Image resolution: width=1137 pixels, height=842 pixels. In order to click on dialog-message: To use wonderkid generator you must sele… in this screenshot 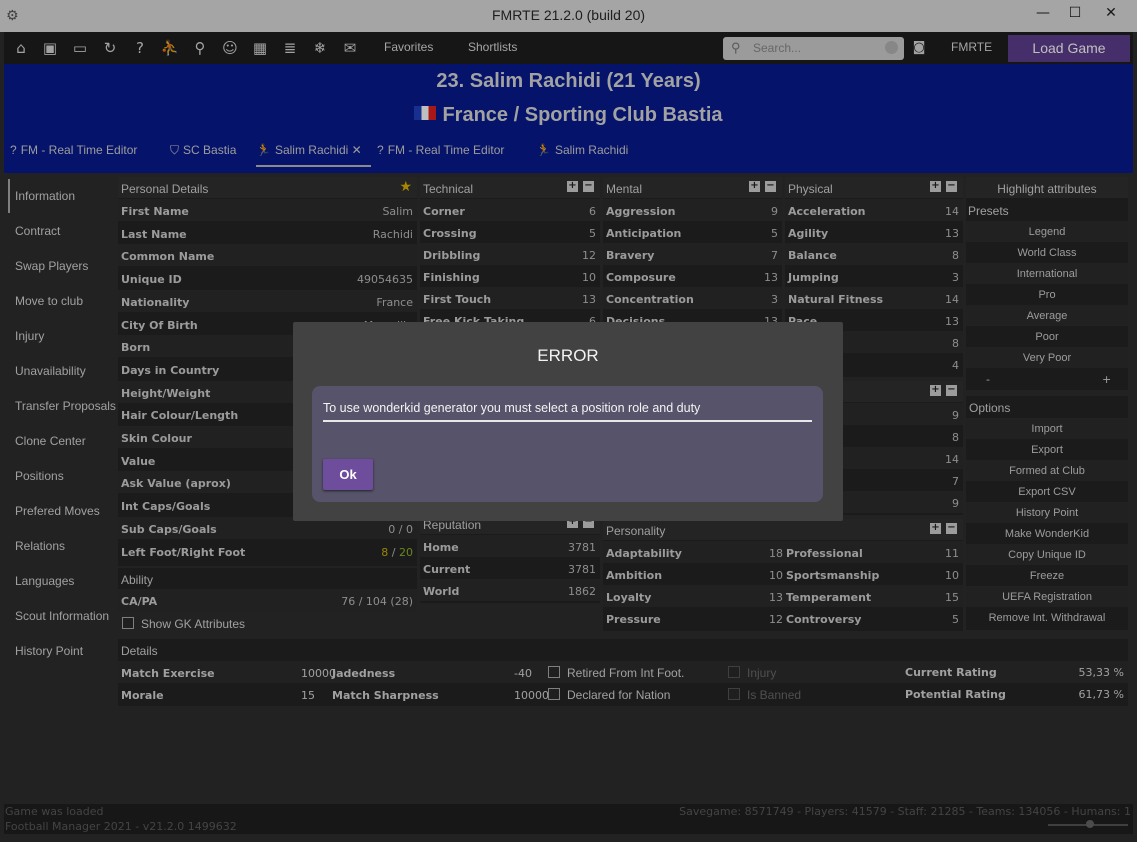, I will do `click(567, 411)`.